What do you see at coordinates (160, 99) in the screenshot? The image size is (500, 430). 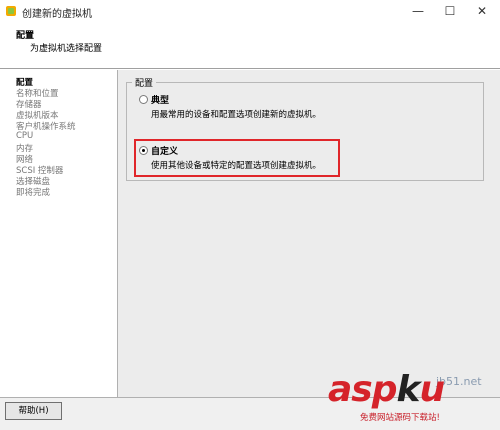 I see `typical-option-title: 典型` at bounding box center [160, 99].